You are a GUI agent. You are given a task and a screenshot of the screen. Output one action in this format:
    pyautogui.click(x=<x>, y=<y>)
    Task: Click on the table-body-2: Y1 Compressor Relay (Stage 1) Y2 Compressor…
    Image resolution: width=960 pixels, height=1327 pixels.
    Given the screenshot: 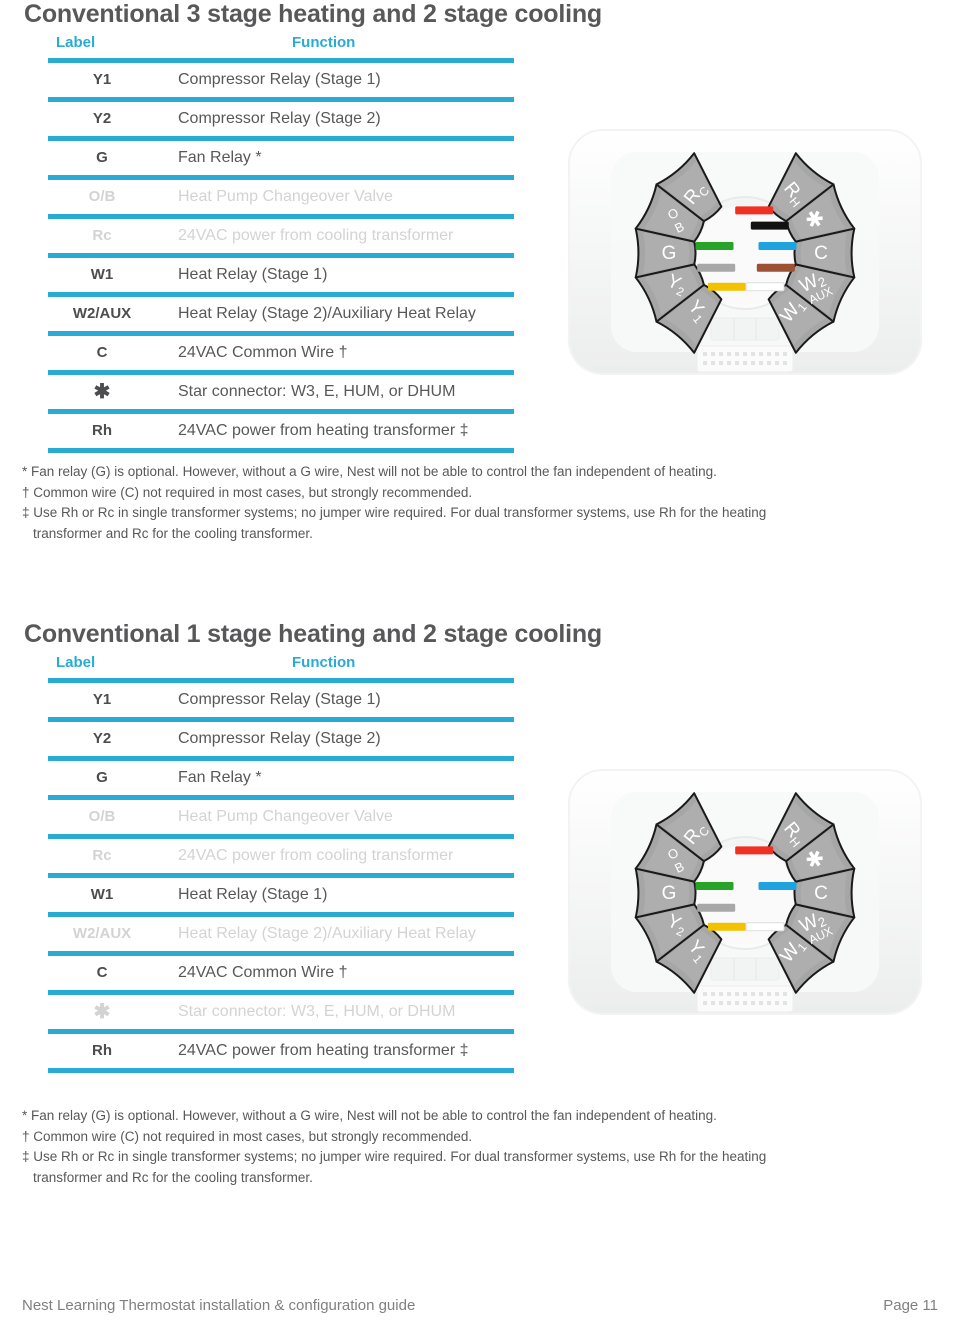 What is the action you would take?
    pyautogui.click(x=281, y=875)
    